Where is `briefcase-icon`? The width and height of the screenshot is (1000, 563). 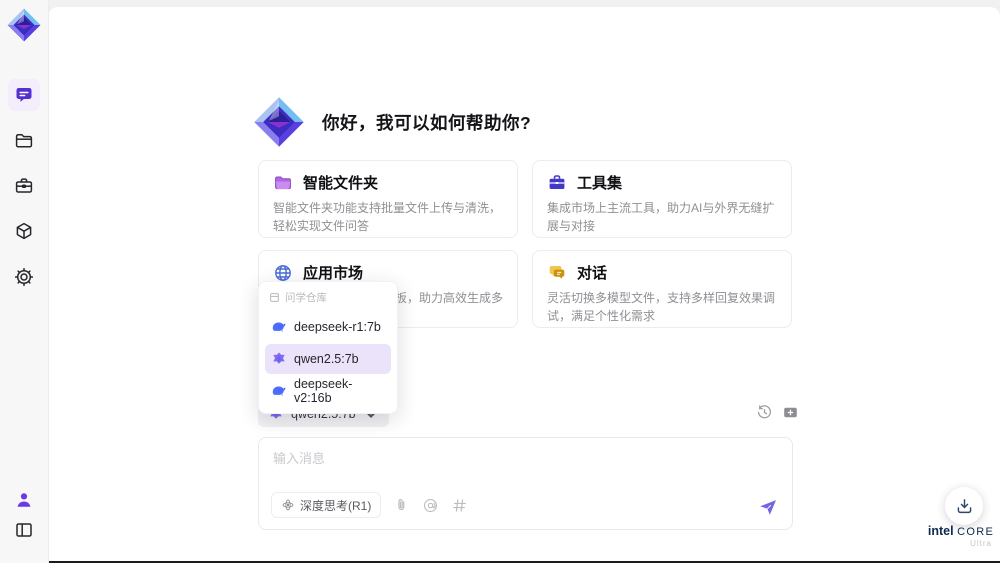
briefcase-icon is located at coordinates (24, 186).